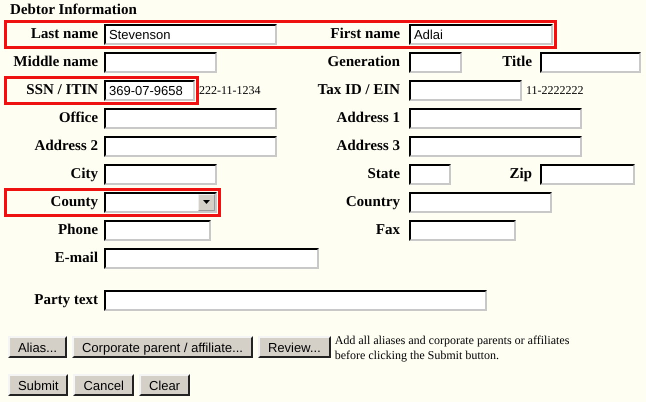 The height and width of the screenshot is (402, 646). What do you see at coordinates (520, 174) in the screenshot?
I see `field-label: Zip` at bounding box center [520, 174].